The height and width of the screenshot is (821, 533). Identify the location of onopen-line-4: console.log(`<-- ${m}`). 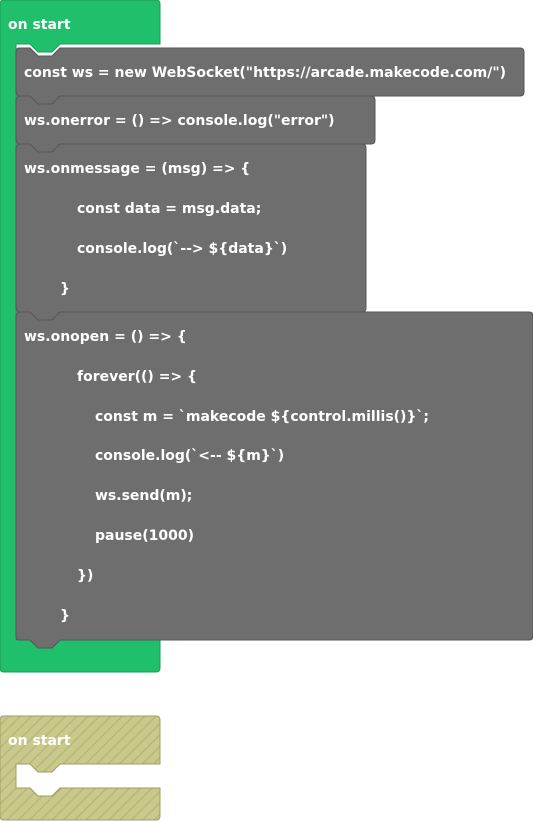
(190, 456).